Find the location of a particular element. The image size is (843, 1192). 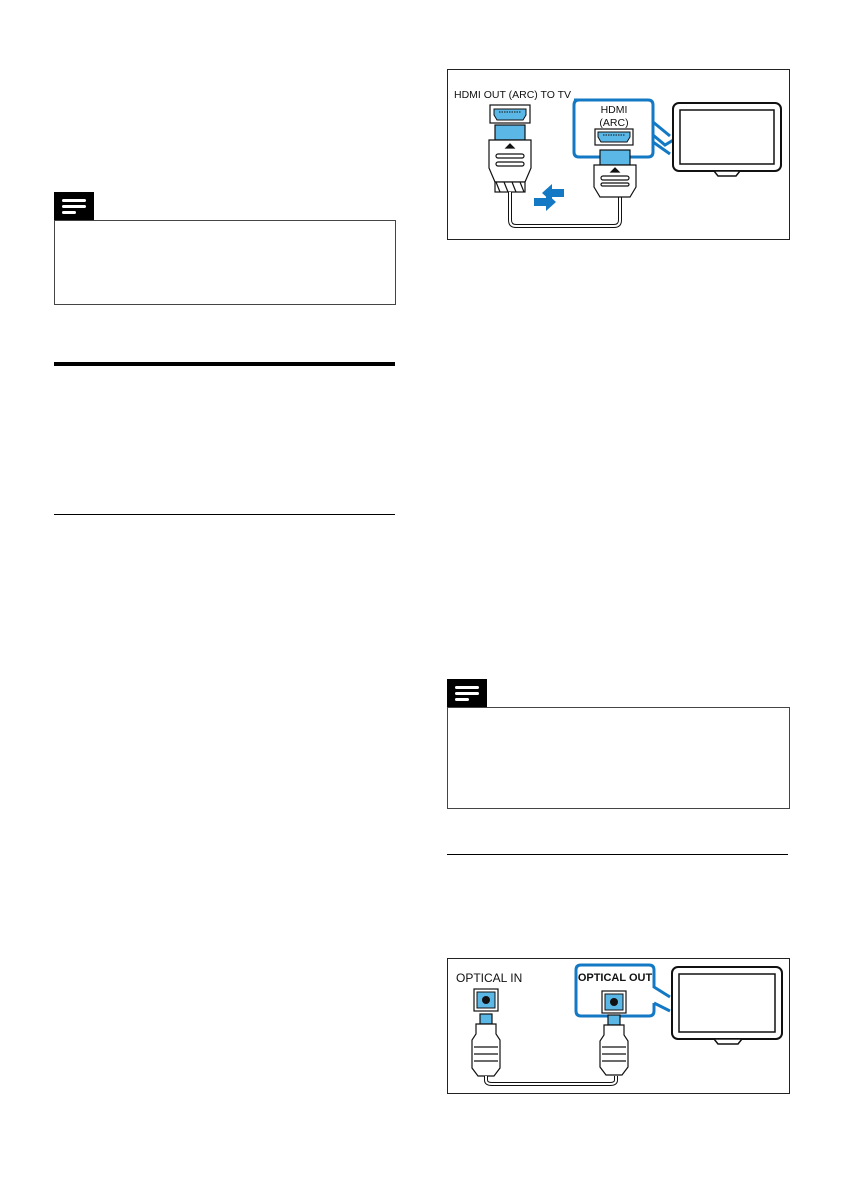

section-heading-rule is located at coordinates (224, 364).